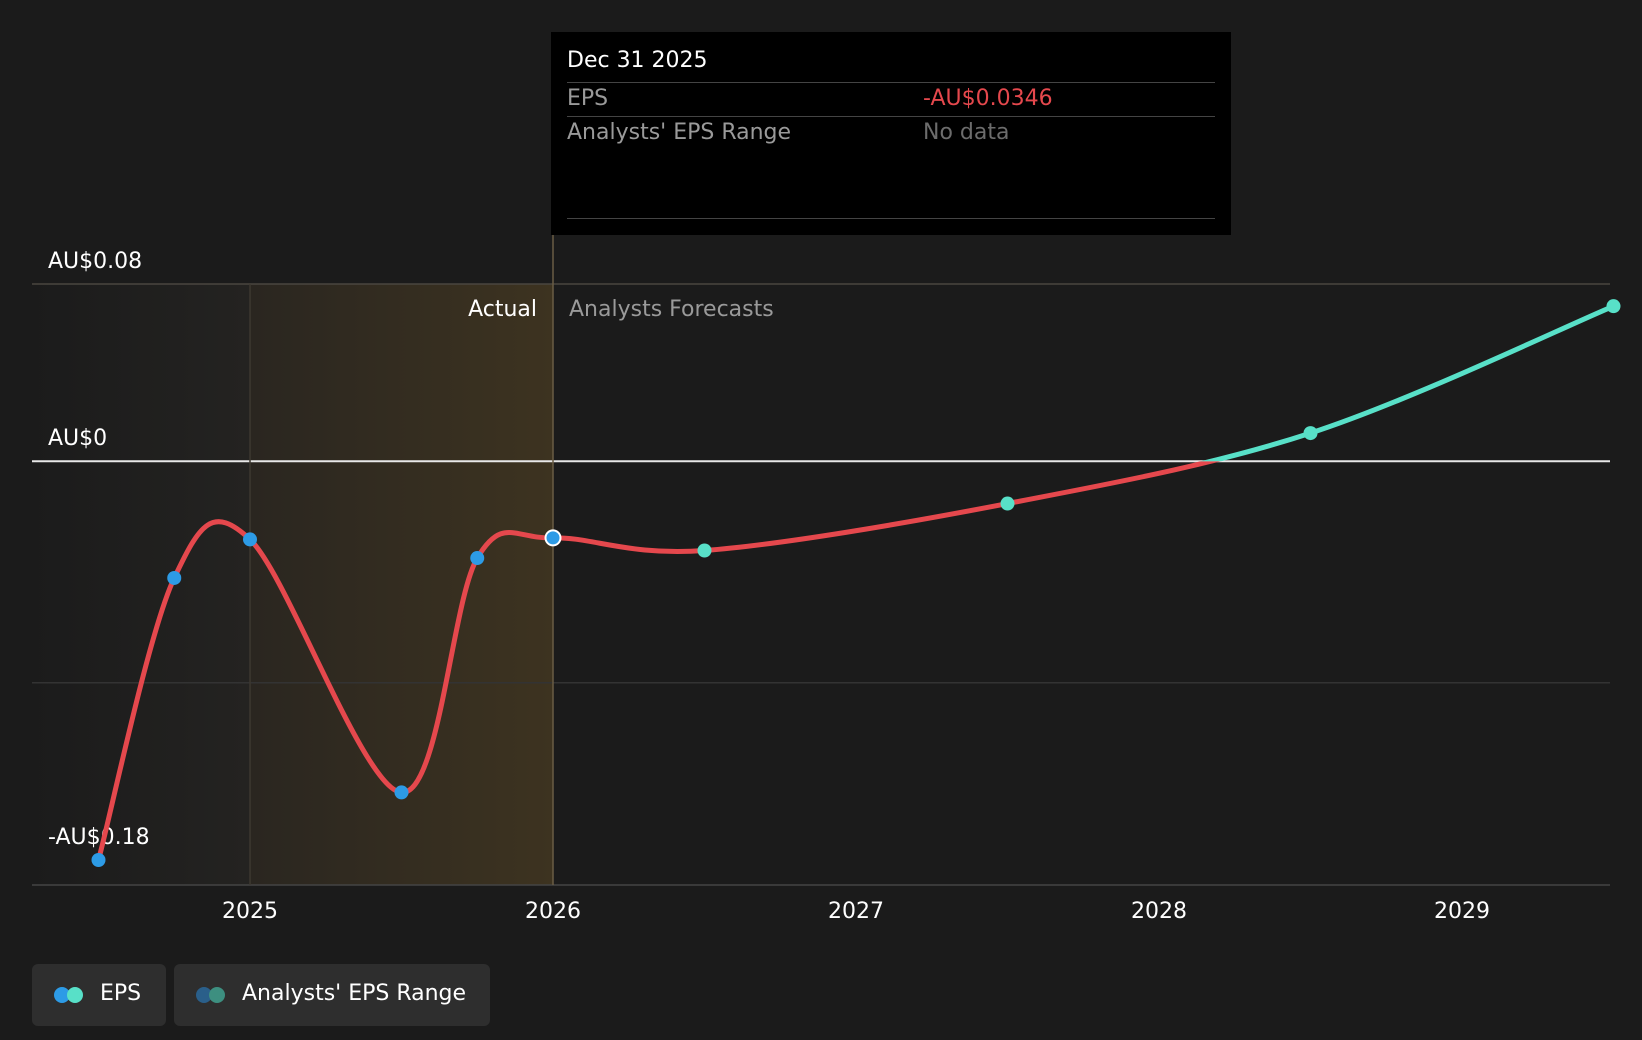  What do you see at coordinates (217, 995) in the screenshot?
I see `range-forecast-dot-icon` at bounding box center [217, 995].